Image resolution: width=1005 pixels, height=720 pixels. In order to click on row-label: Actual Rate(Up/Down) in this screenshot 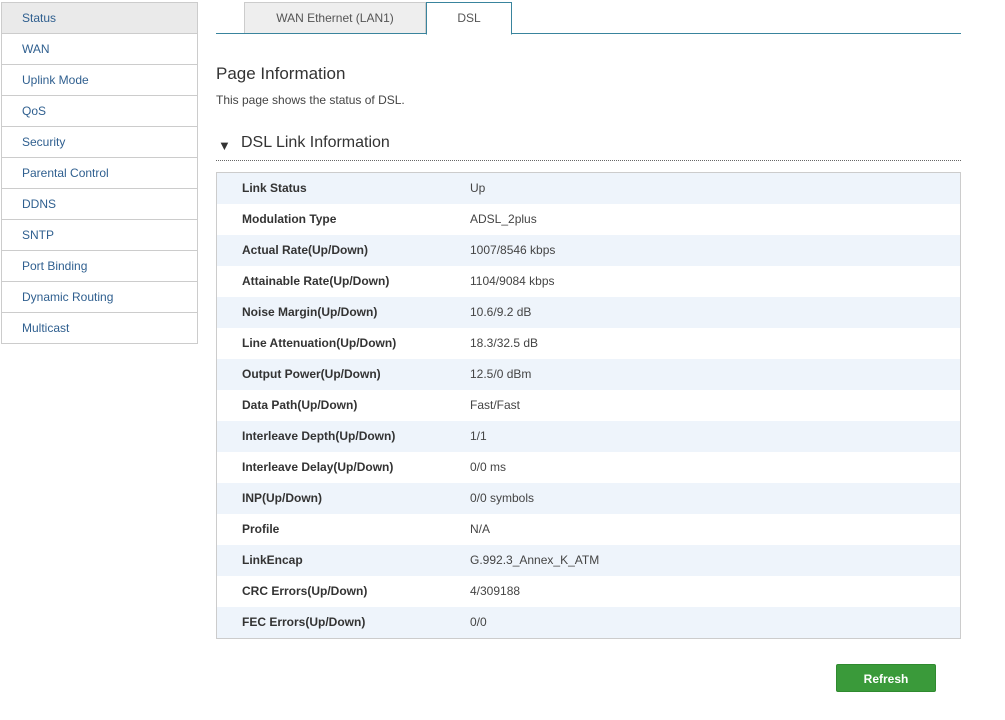, I will do `click(305, 250)`.